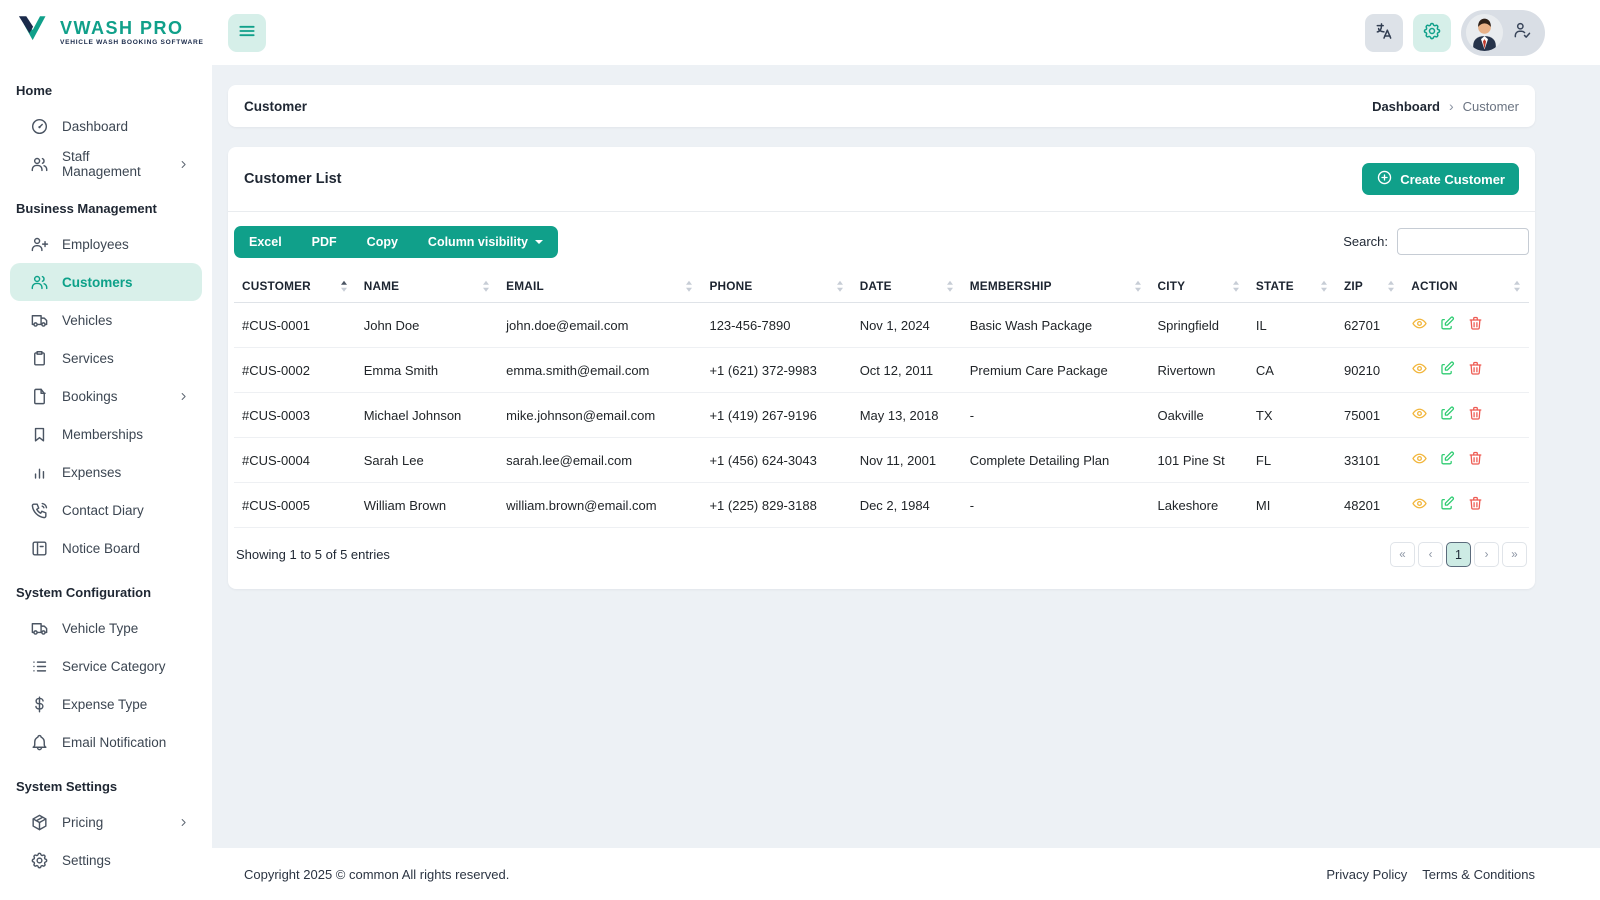 Image resolution: width=1600 pixels, height=900 pixels. I want to click on sidebar-item-expenses: Expenses, so click(106, 472).